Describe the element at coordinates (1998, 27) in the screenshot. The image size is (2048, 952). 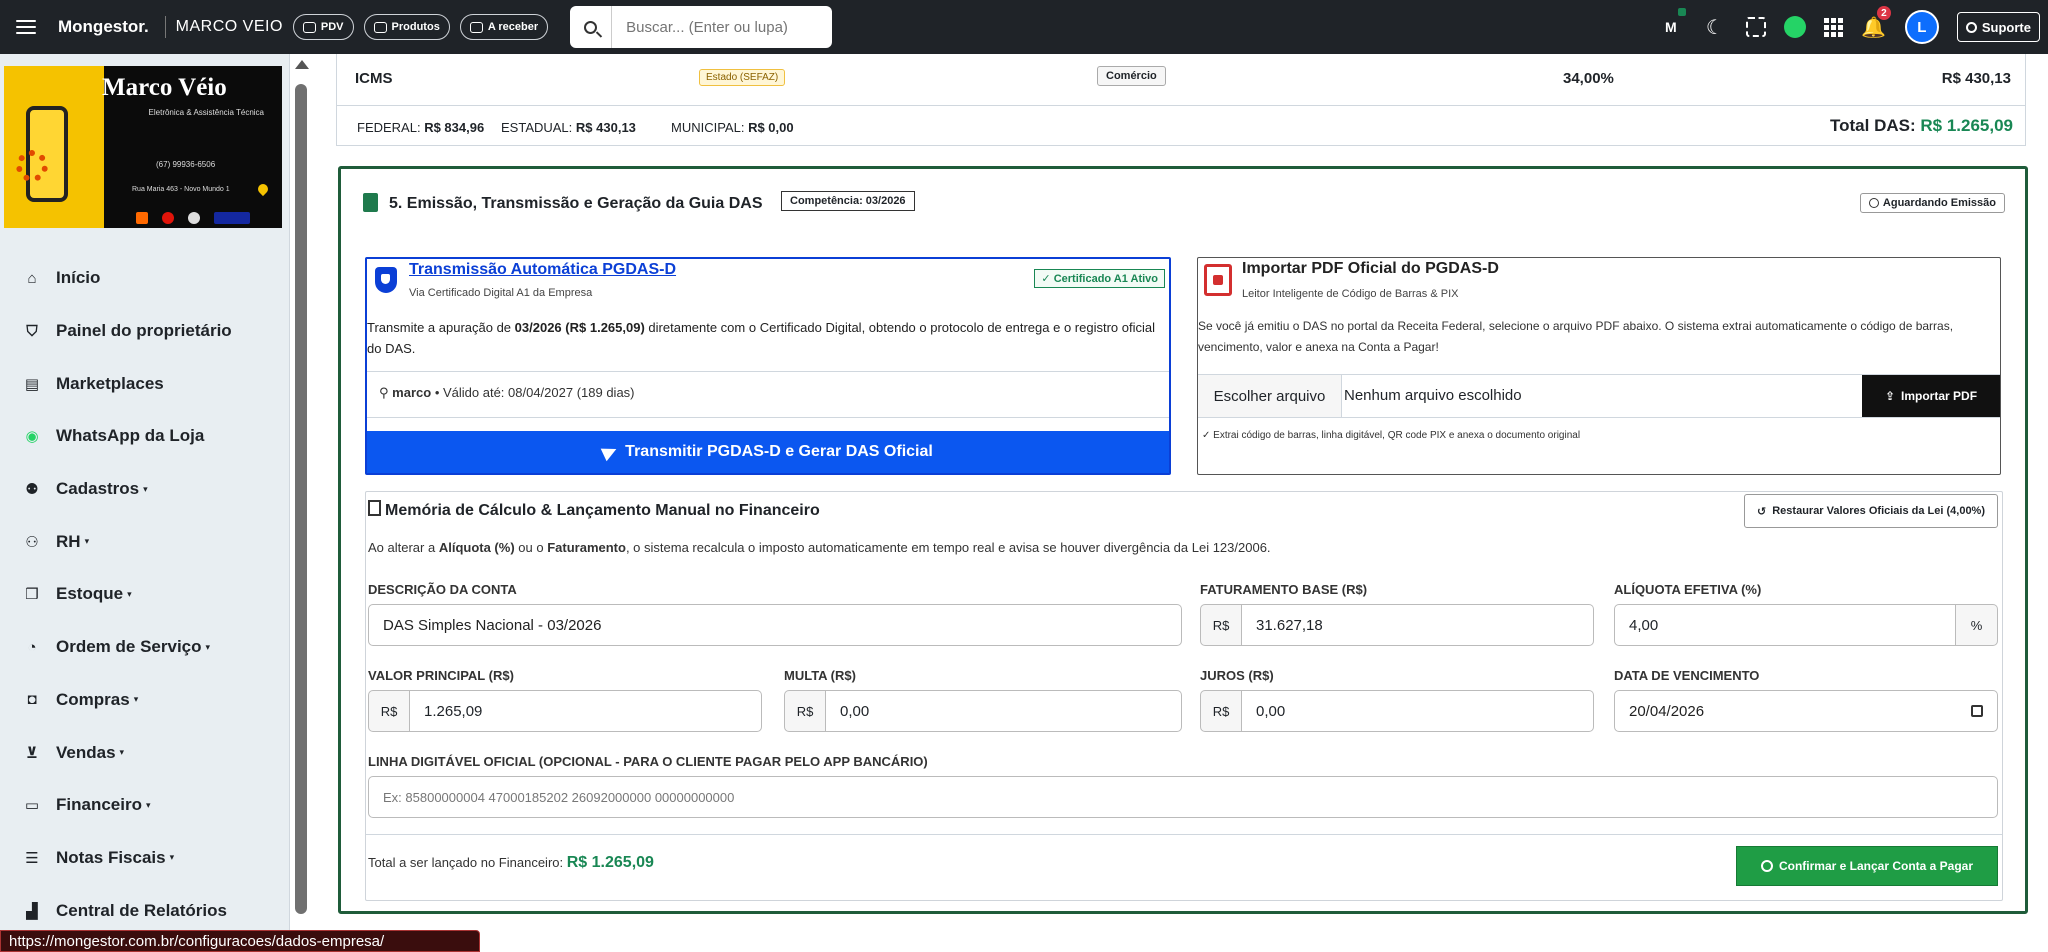
I see `support-button: Suporte` at that location.